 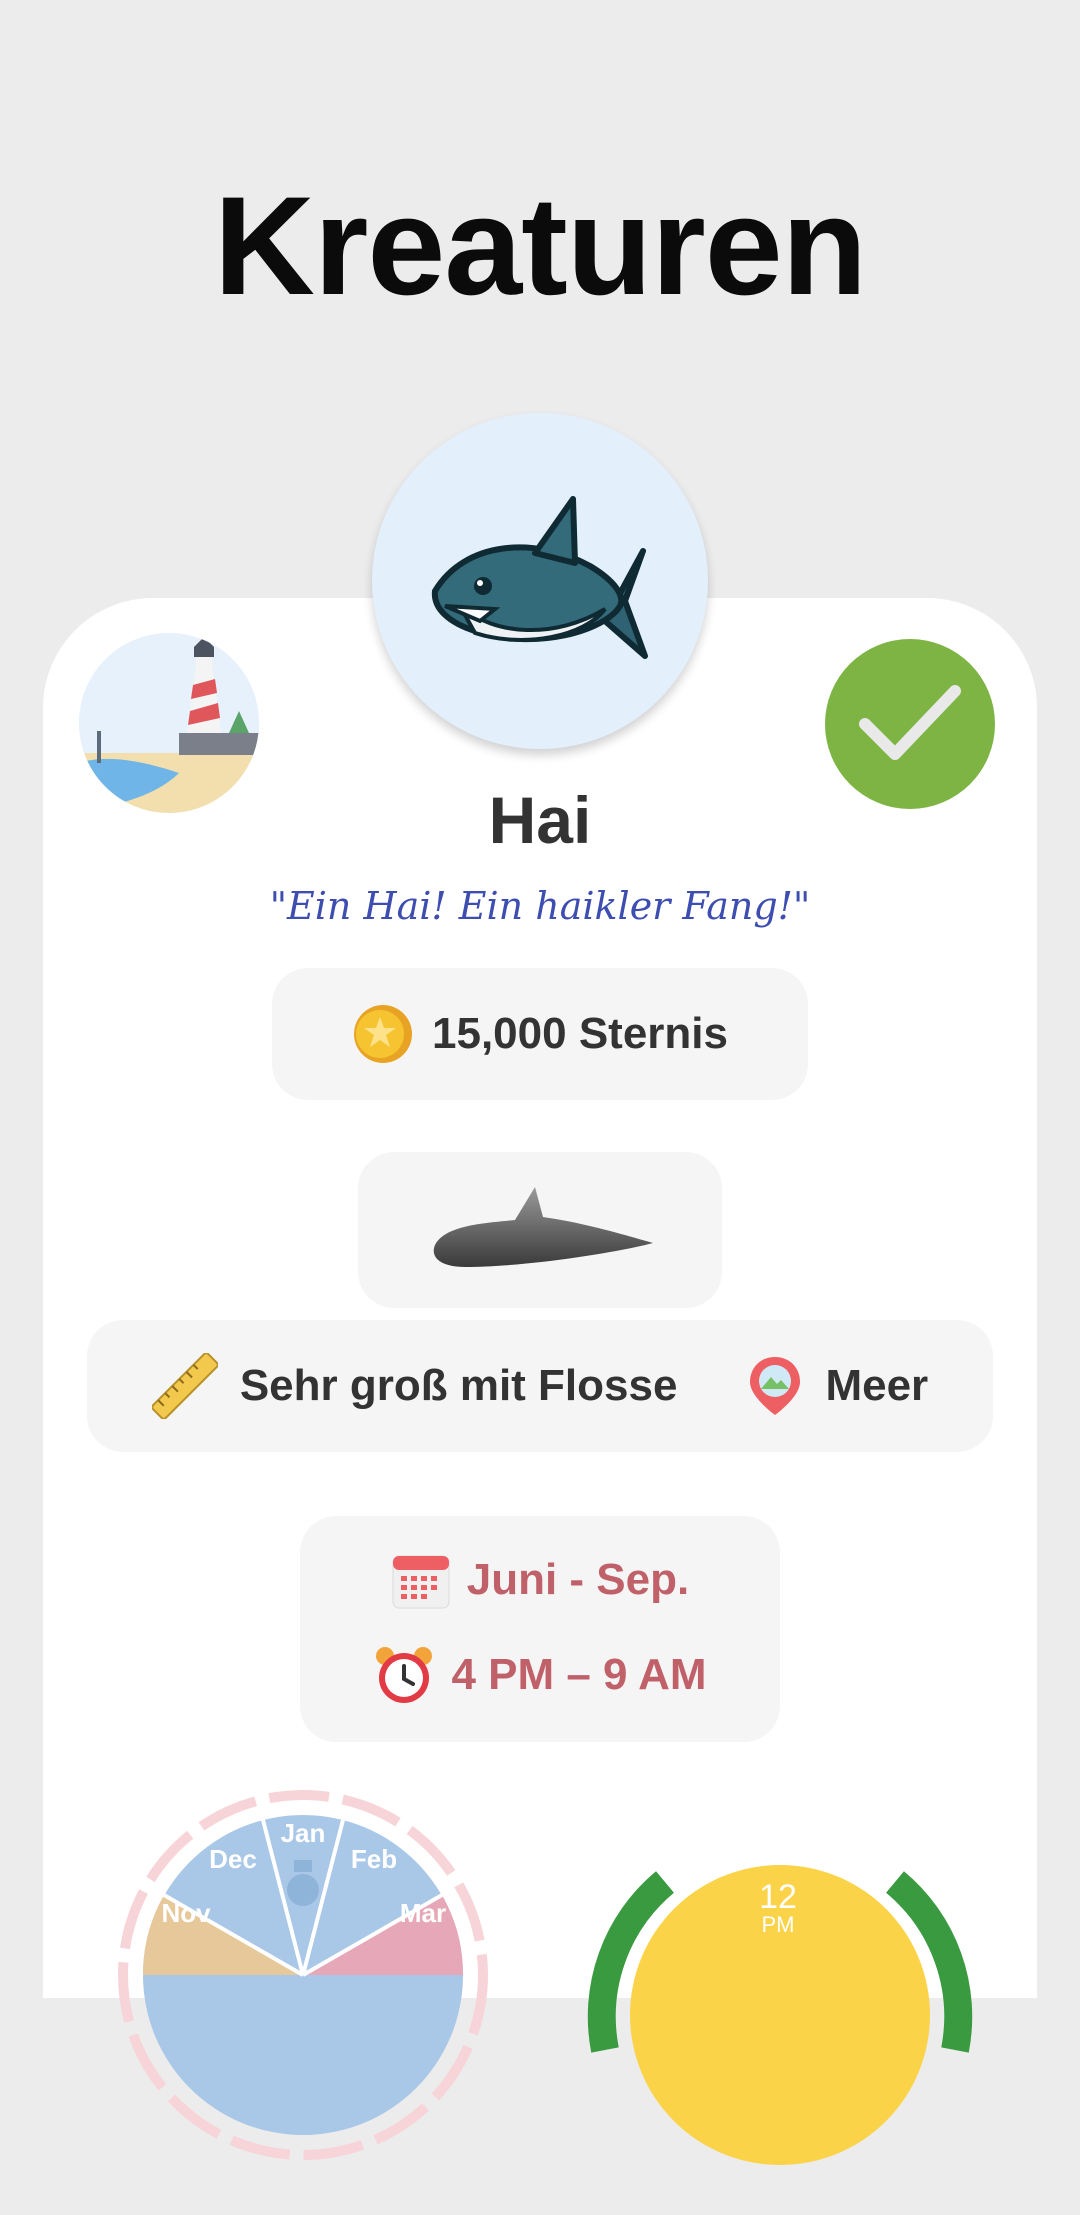 What do you see at coordinates (374, 1859) in the screenshot?
I see `season-month-feb: Feb` at bounding box center [374, 1859].